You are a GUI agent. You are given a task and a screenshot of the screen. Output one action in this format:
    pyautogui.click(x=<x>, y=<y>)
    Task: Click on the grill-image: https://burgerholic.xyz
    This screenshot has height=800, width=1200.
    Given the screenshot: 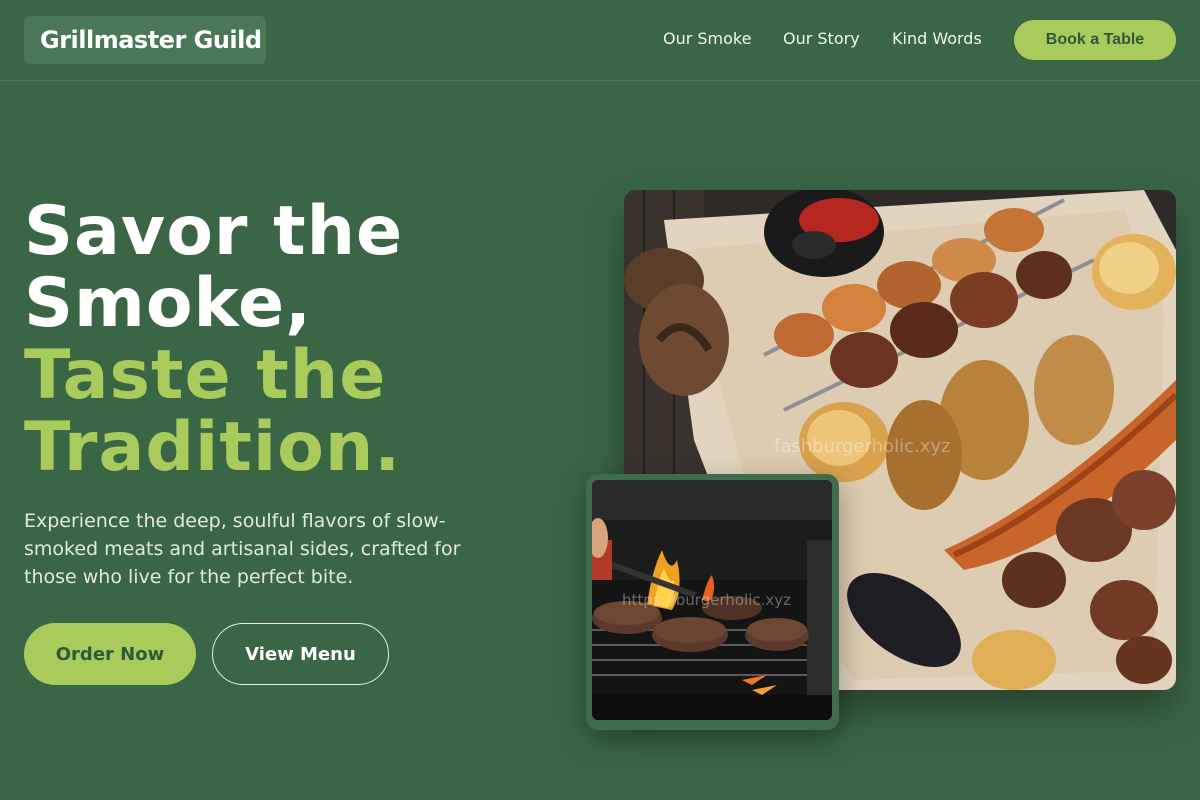 What is the action you would take?
    pyautogui.click(x=712, y=600)
    